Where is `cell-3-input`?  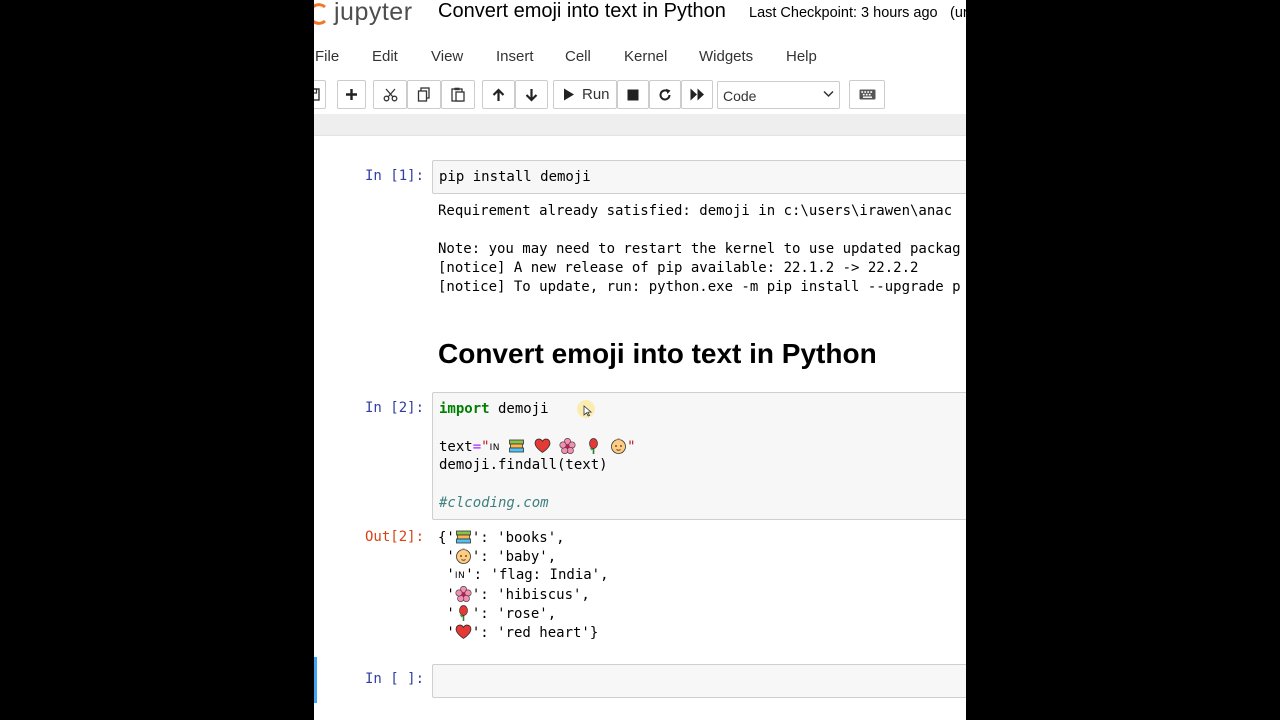
cell-3-input is located at coordinates (699, 681).